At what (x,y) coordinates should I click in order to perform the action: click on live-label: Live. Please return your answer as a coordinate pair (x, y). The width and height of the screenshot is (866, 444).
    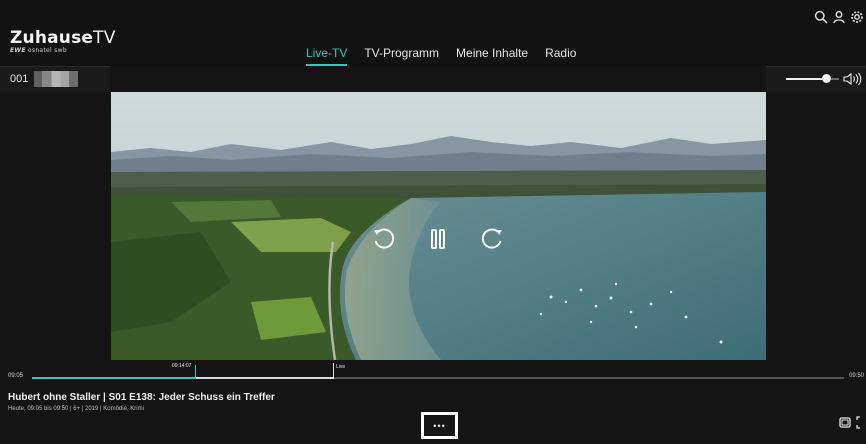
    Looking at the image, I should click on (341, 367).